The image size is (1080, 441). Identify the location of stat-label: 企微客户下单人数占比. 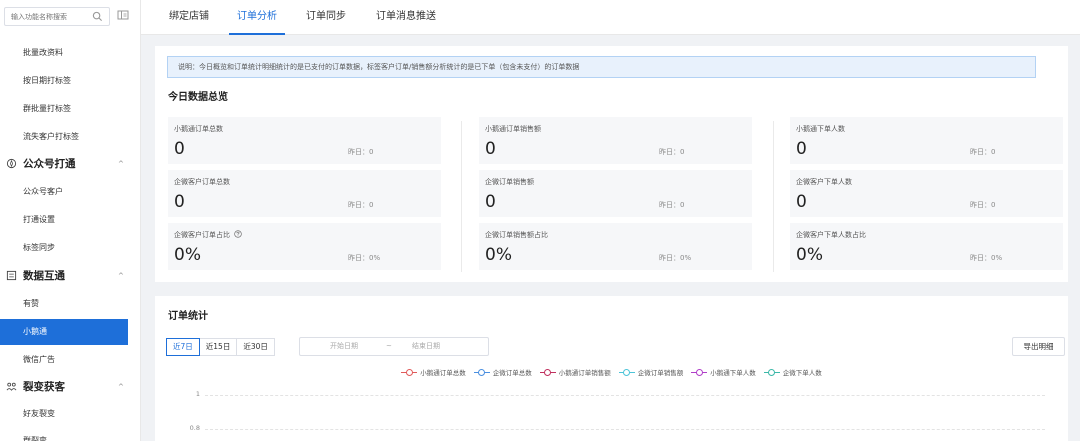
(831, 235).